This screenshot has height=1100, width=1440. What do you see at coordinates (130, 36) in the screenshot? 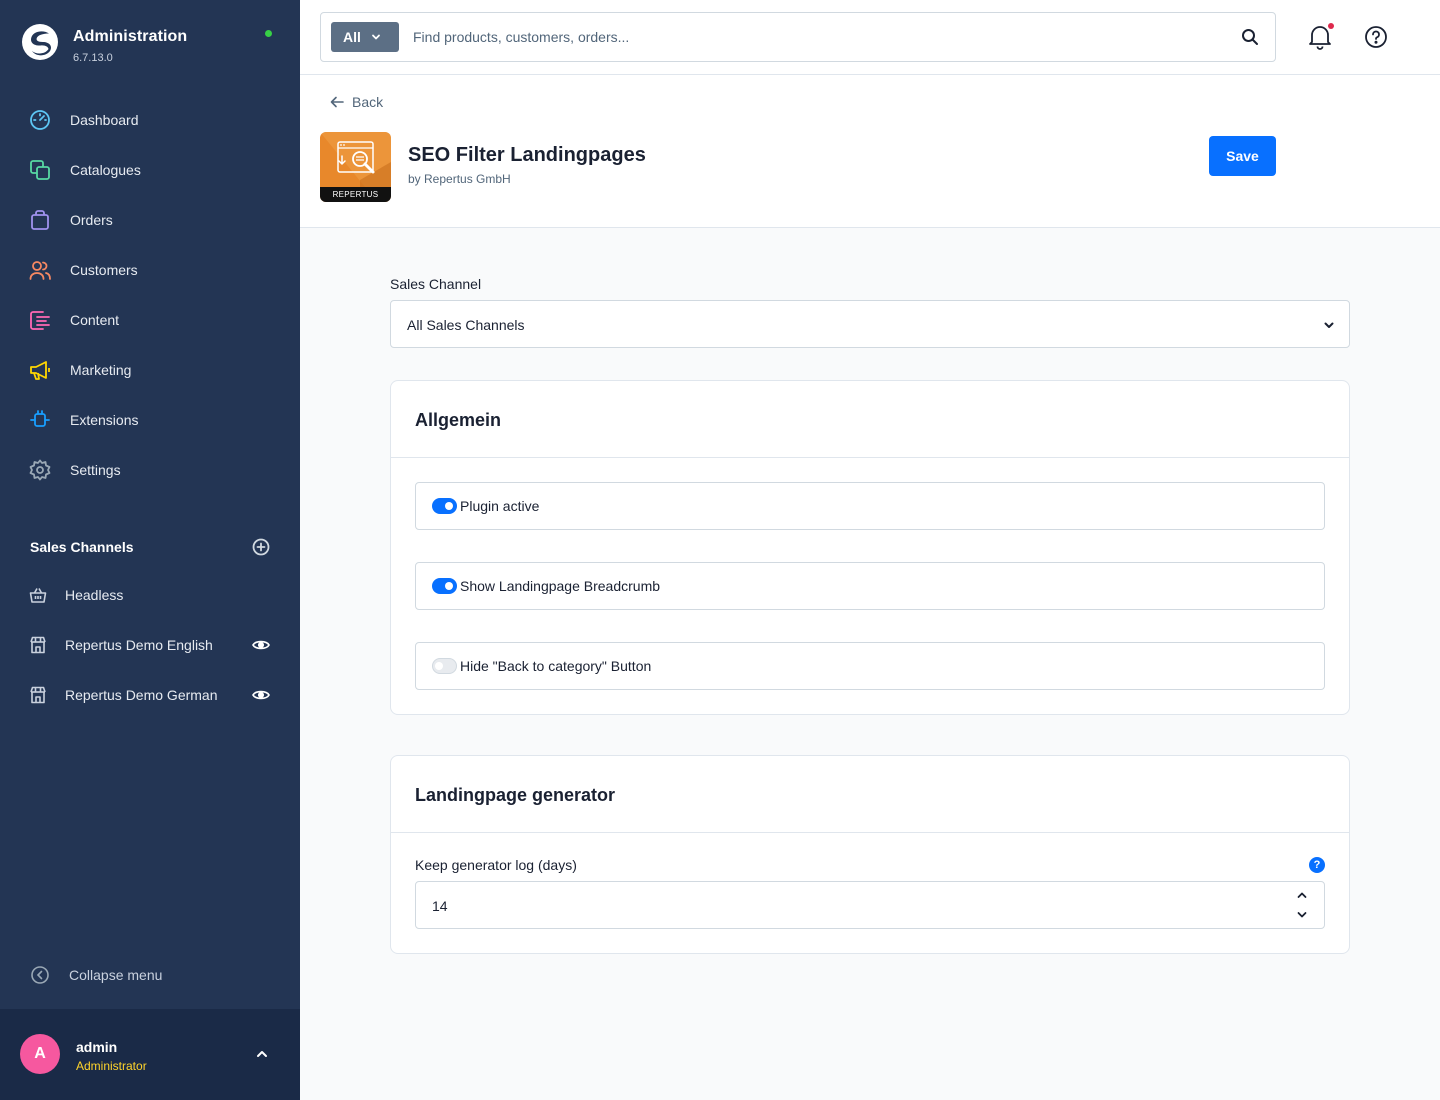
I see `brand-title: Administration` at bounding box center [130, 36].